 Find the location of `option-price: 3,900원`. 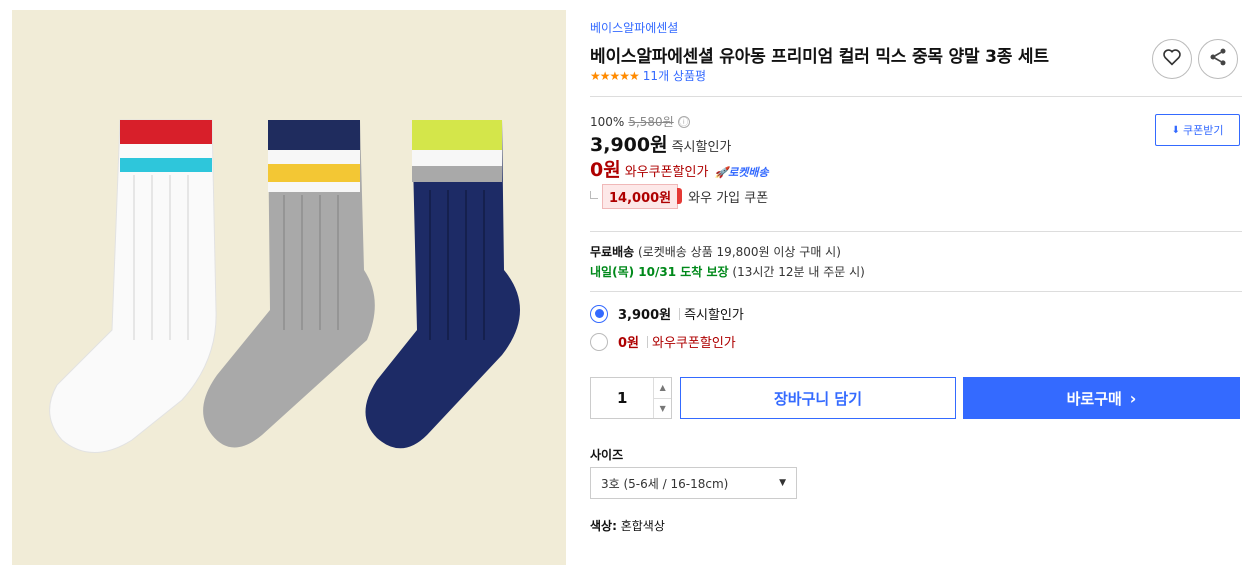

option-price: 3,900원 is located at coordinates (645, 315).